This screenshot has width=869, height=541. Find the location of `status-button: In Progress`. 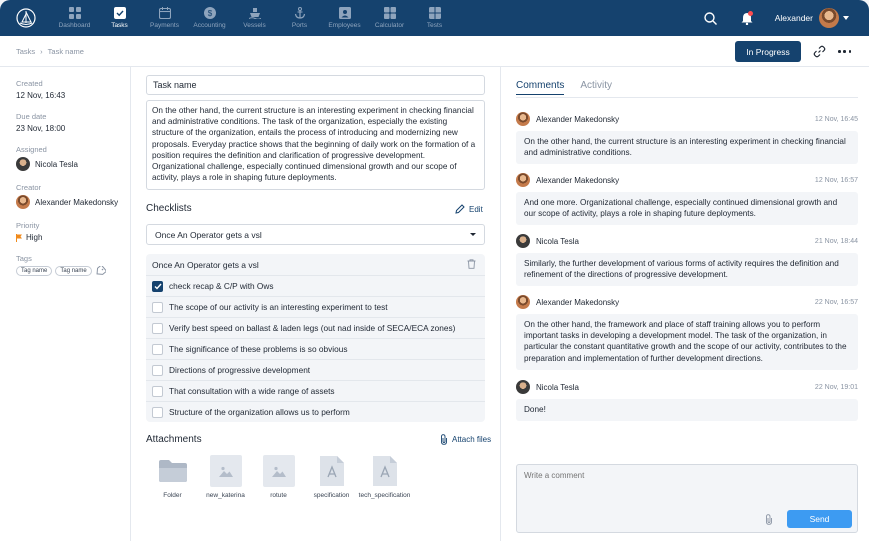

status-button: In Progress is located at coordinates (768, 51).